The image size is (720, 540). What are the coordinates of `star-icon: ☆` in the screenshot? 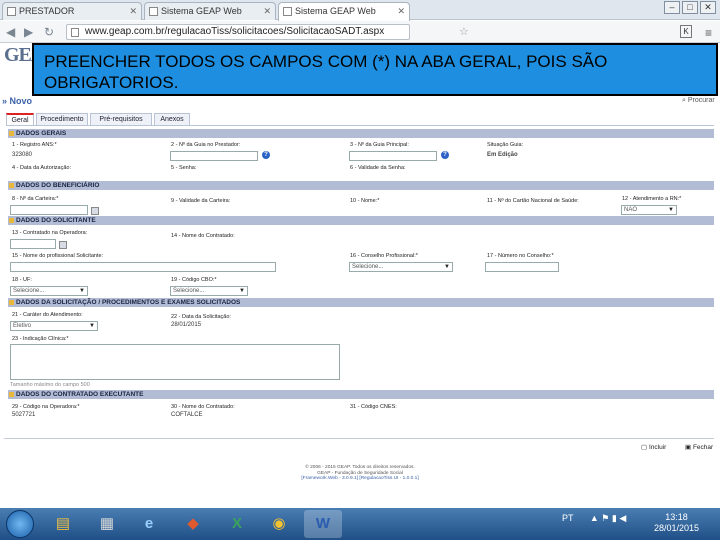 It's located at (464, 32).